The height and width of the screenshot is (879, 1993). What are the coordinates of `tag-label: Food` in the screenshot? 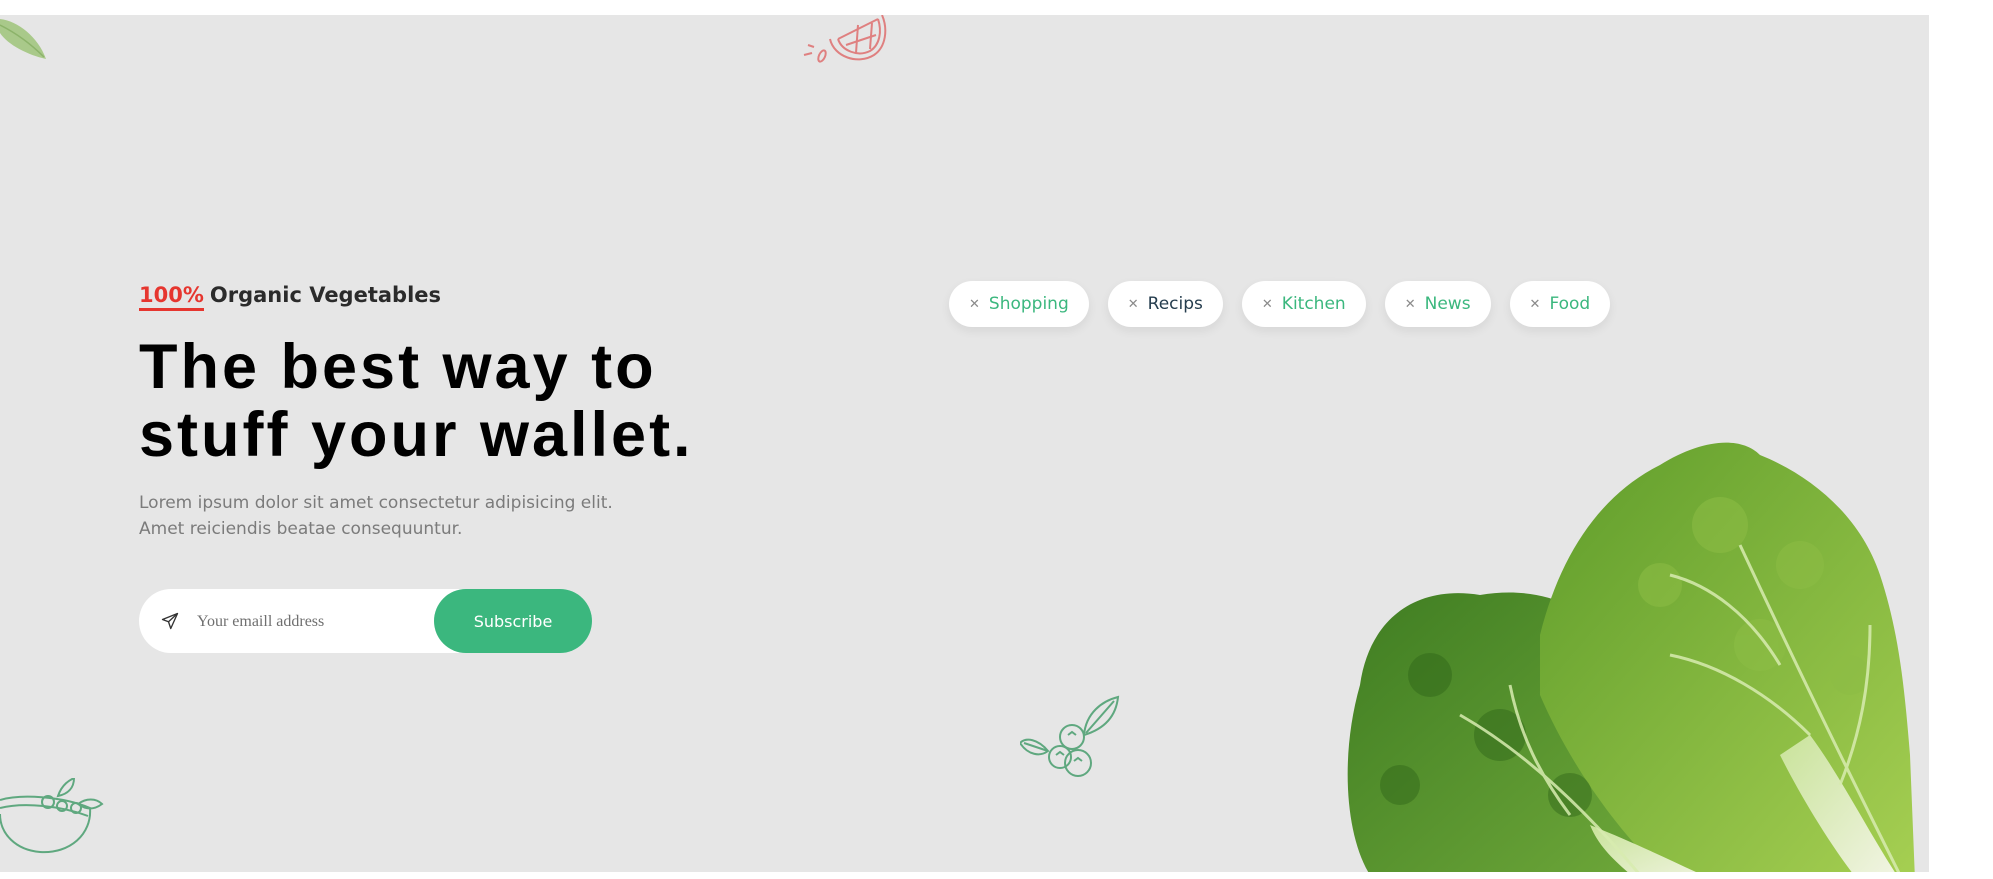 It's located at (1570, 304).